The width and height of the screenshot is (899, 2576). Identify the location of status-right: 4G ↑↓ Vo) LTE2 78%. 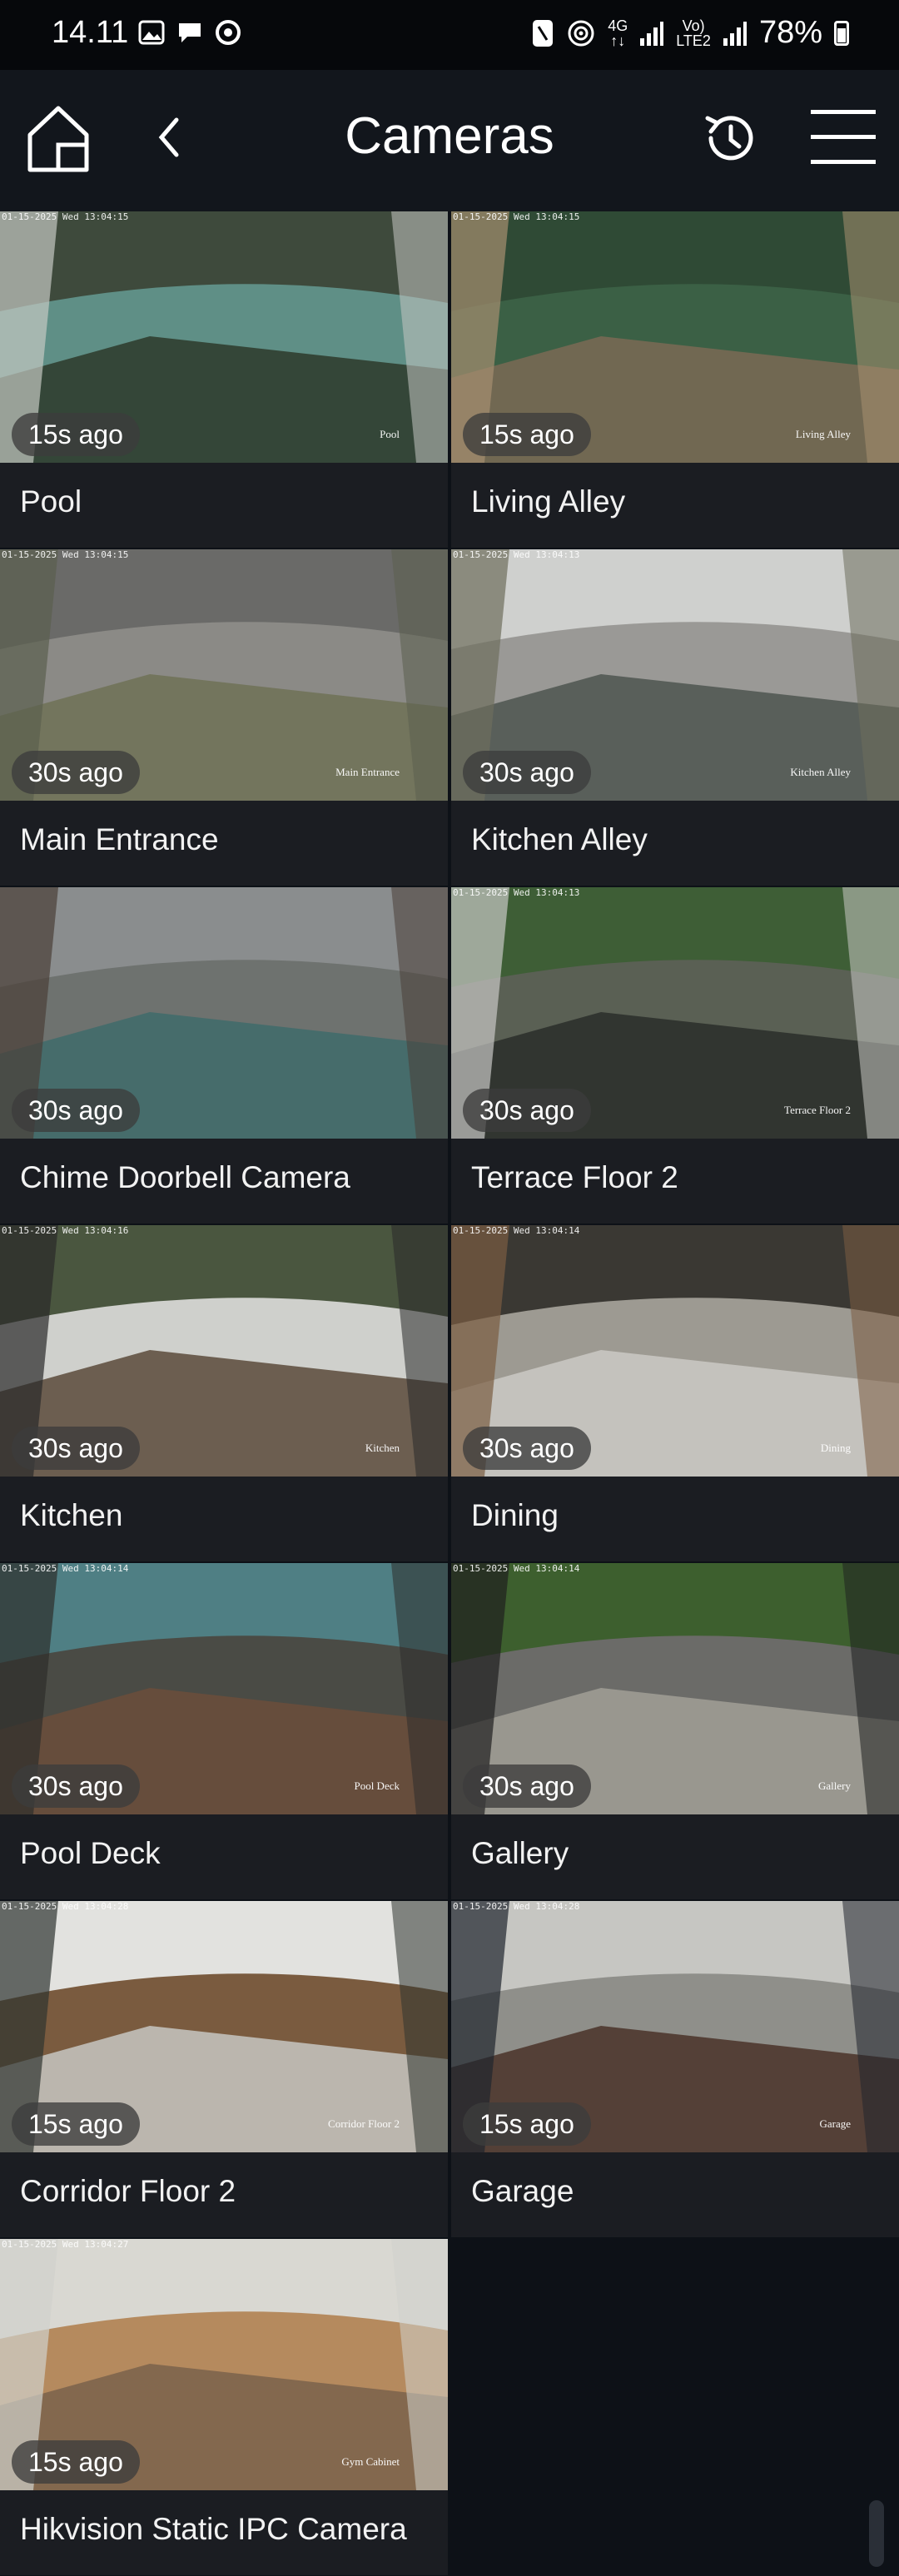
(690, 33).